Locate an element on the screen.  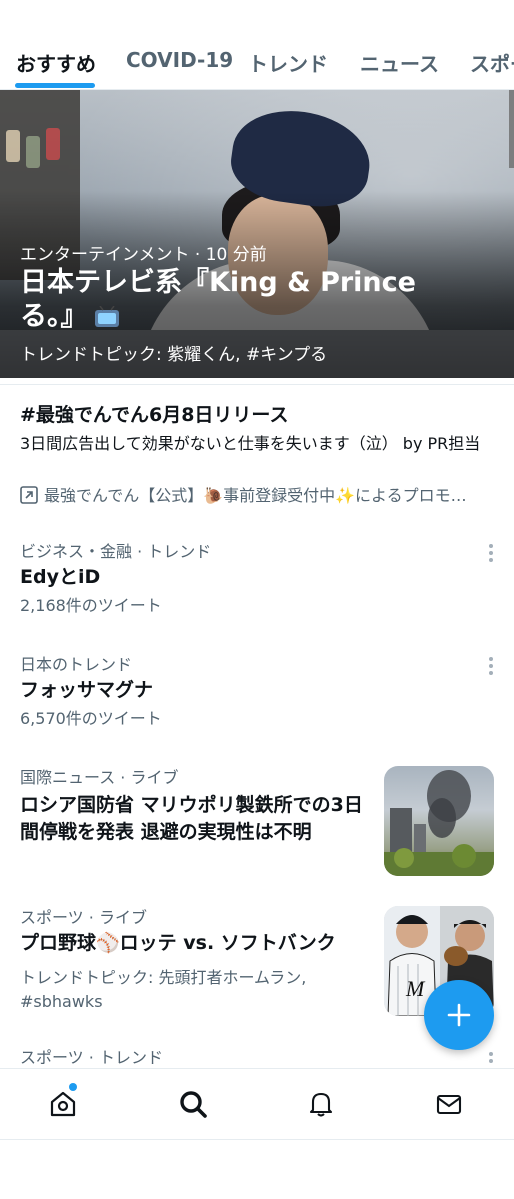
trend-meta: ビジネス・金融 · トレンド is located at coordinates (116, 551).